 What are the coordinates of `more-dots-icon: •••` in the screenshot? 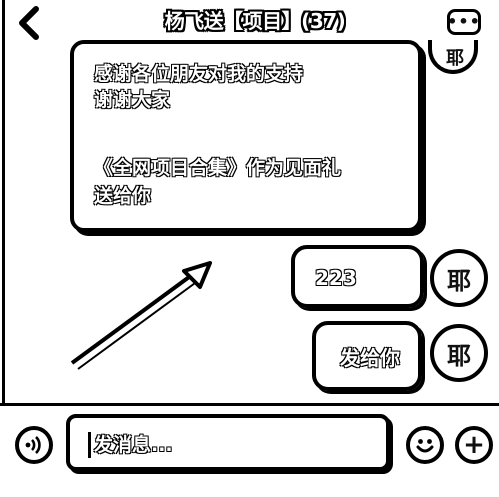 It's located at (464, 21).